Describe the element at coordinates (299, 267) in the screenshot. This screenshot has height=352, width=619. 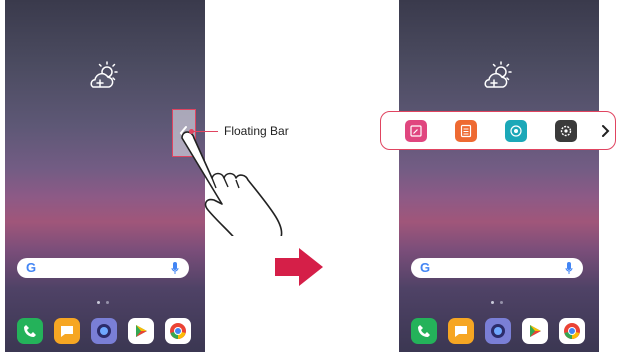
I see `arrow-right-icon` at that location.